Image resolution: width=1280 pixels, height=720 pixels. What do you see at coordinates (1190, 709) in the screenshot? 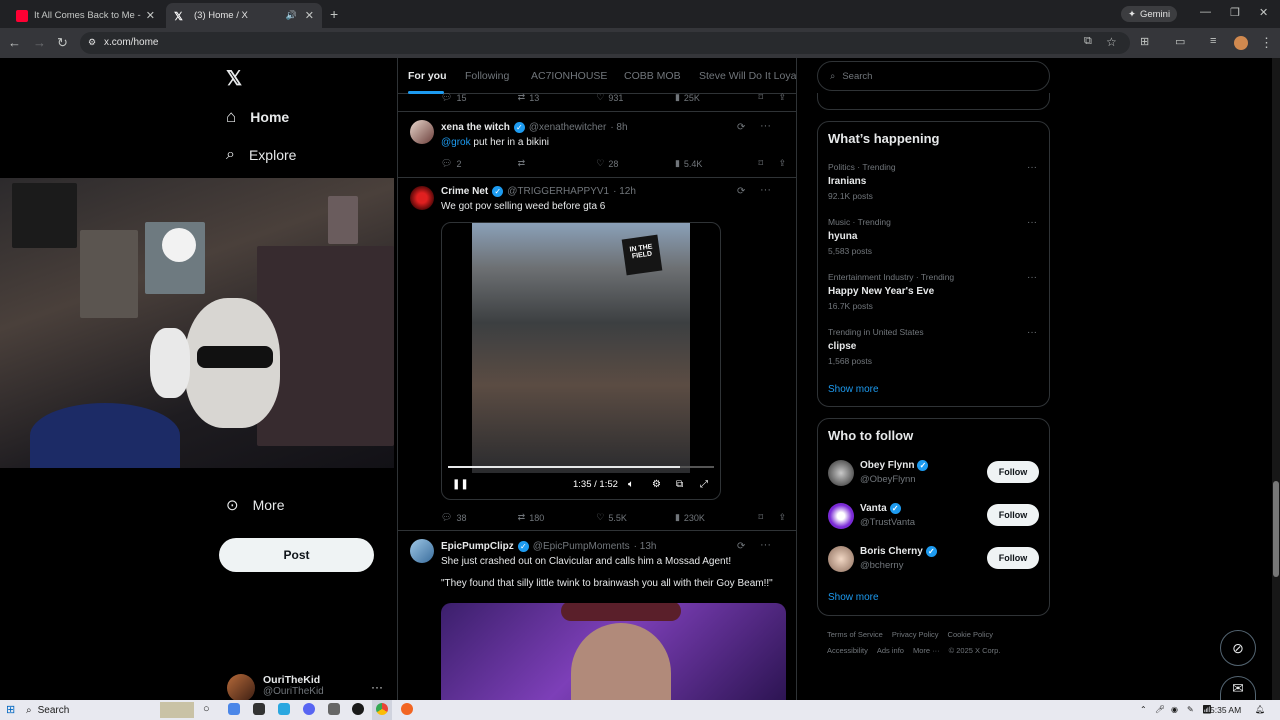
I see `pen-icon: ✎` at bounding box center [1190, 709].